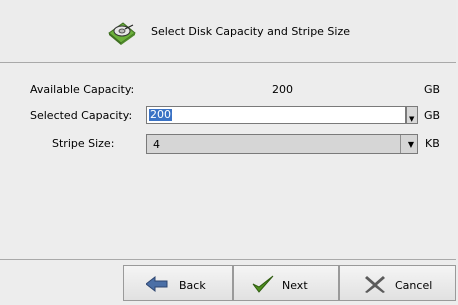 This screenshot has width=458, height=305. I want to click on dropdown-separator, so click(400, 144).